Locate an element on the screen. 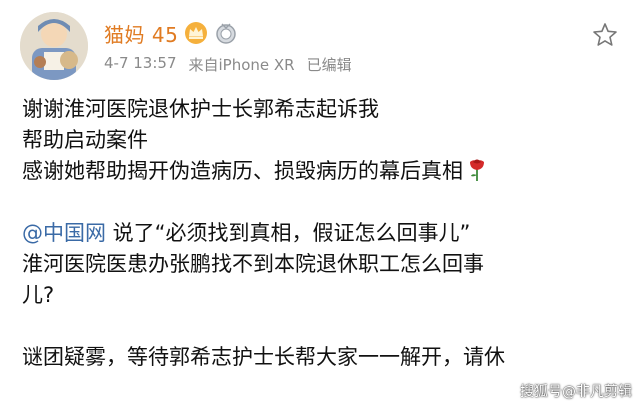 This screenshot has width=640, height=407. mention-link: @中国网 is located at coordinates (64, 233).